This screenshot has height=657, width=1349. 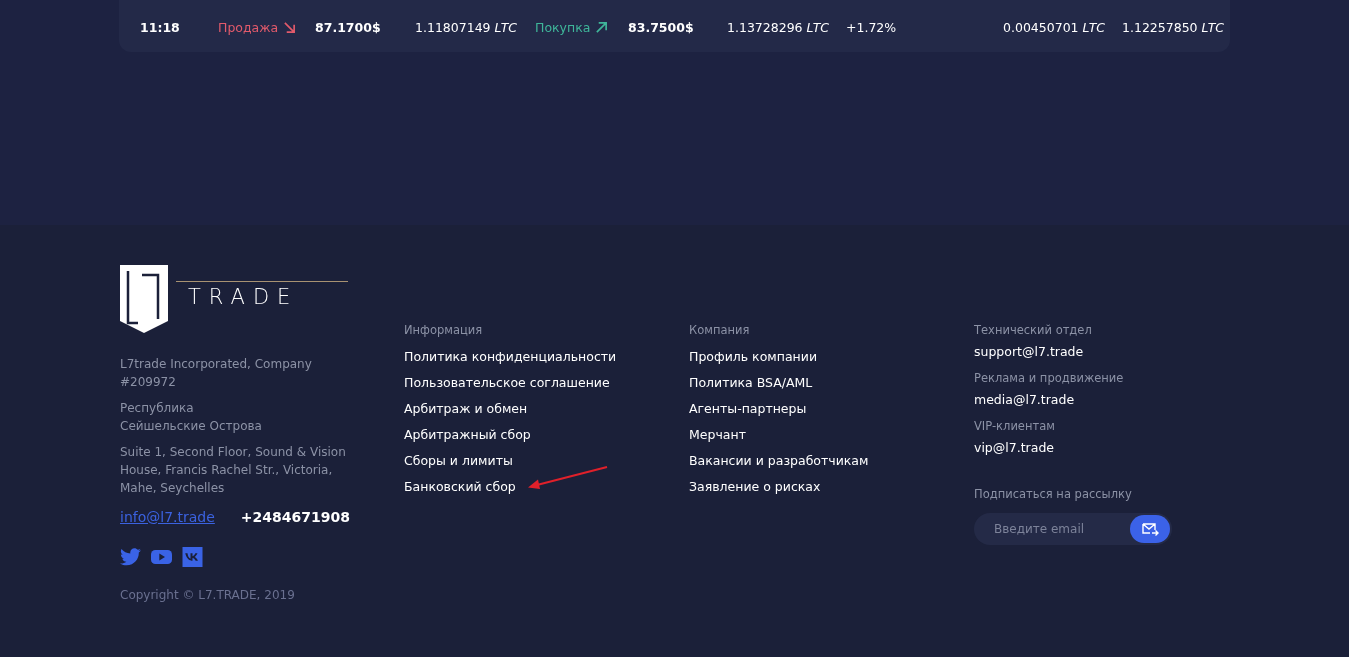 I want to click on footer-link: Вакансии и разработчикам, so click(x=779, y=460).